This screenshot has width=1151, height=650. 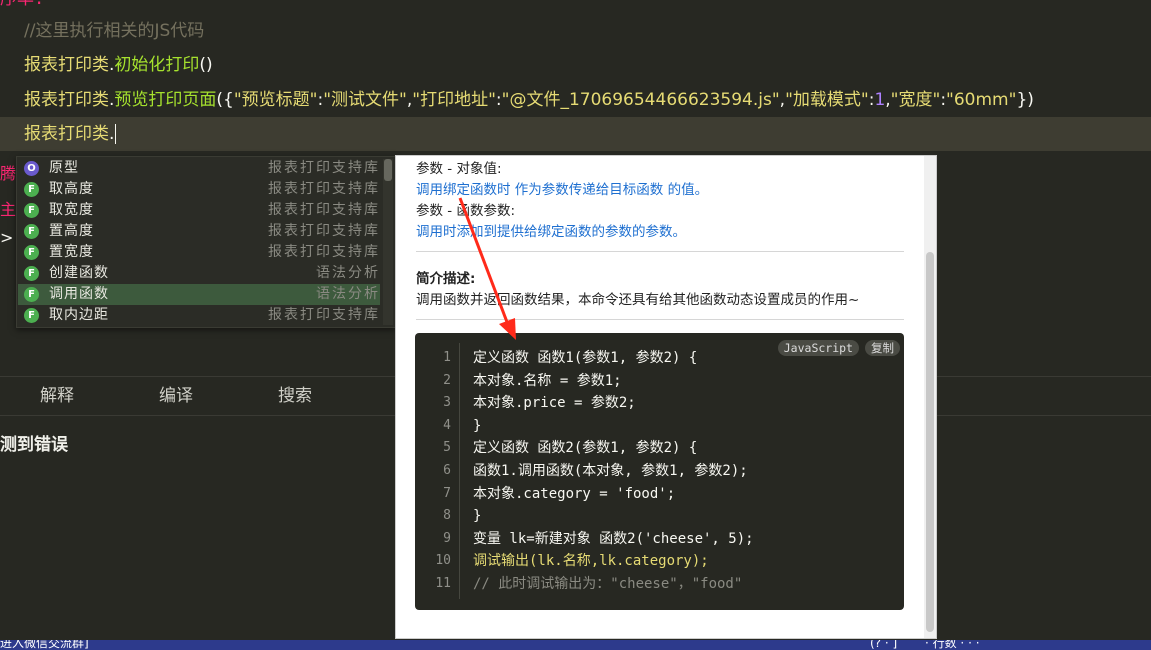 What do you see at coordinates (487, 268) in the screenshot?
I see `annotation-arrow-icon` at bounding box center [487, 268].